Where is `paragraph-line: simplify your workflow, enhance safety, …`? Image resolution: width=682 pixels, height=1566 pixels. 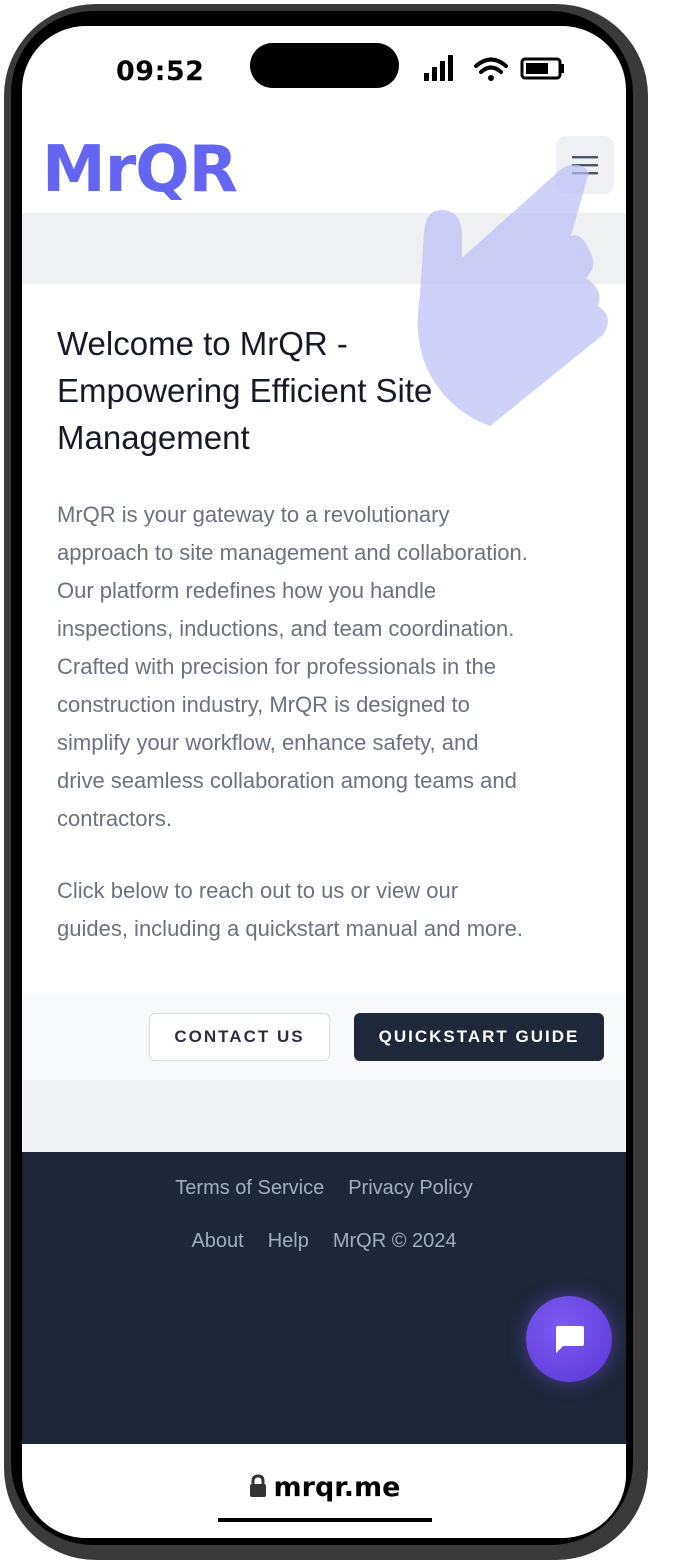
paragraph-line: simplify your workflow, enhance safety, … is located at coordinates (268, 742).